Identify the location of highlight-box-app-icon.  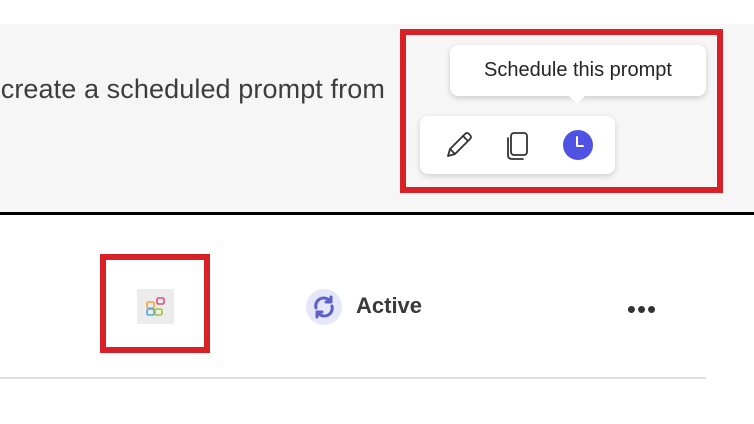
(155, 303).